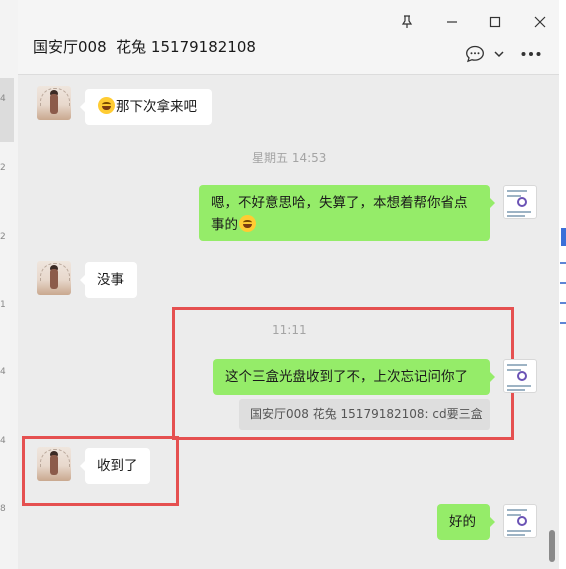 The width and height of the screenshot is (566, 569). Describe the element at coordinates (452, 22) in the screenshot. I see `minimize-icon` at that location.